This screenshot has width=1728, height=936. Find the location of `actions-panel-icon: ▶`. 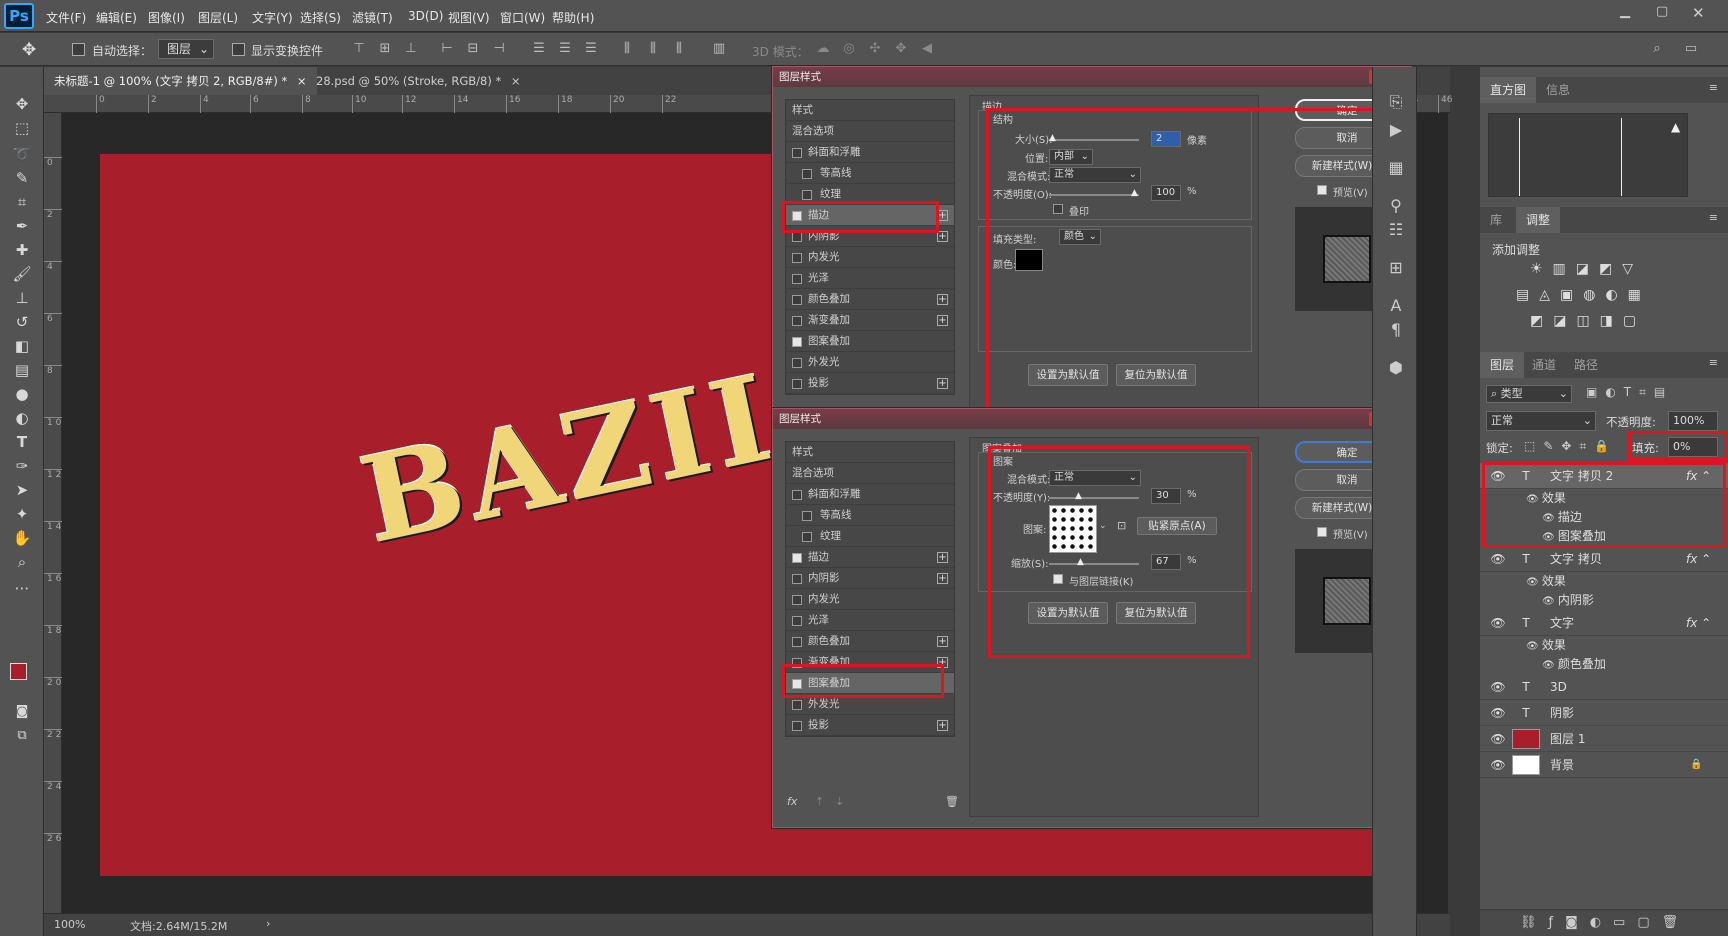

actions-panel-icon: ▶ is located at coordinates (1396, 130).